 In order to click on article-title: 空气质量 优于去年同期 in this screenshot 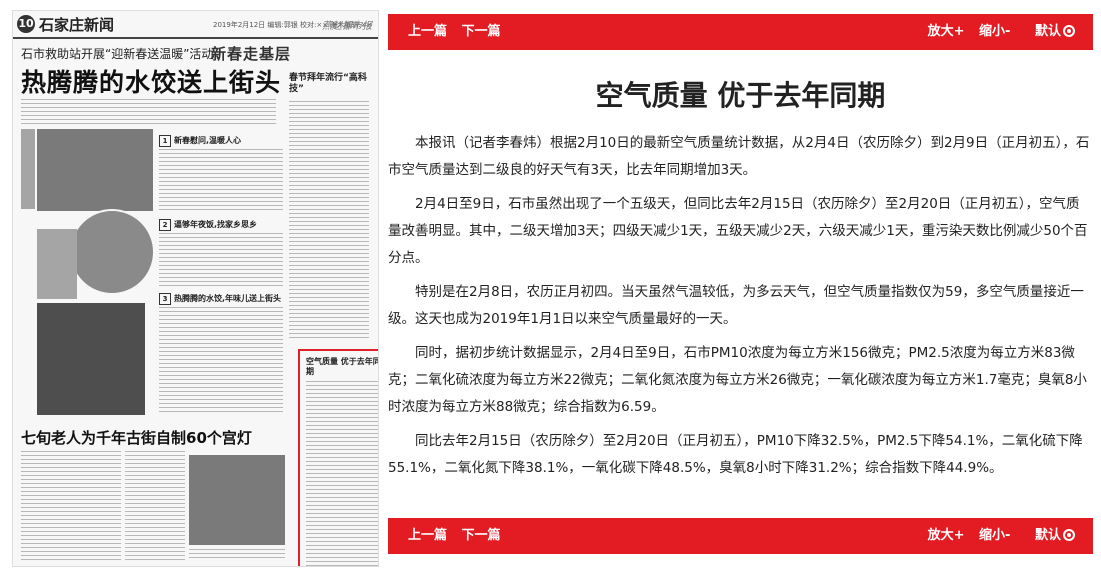, I will do `click(740, 95)`.